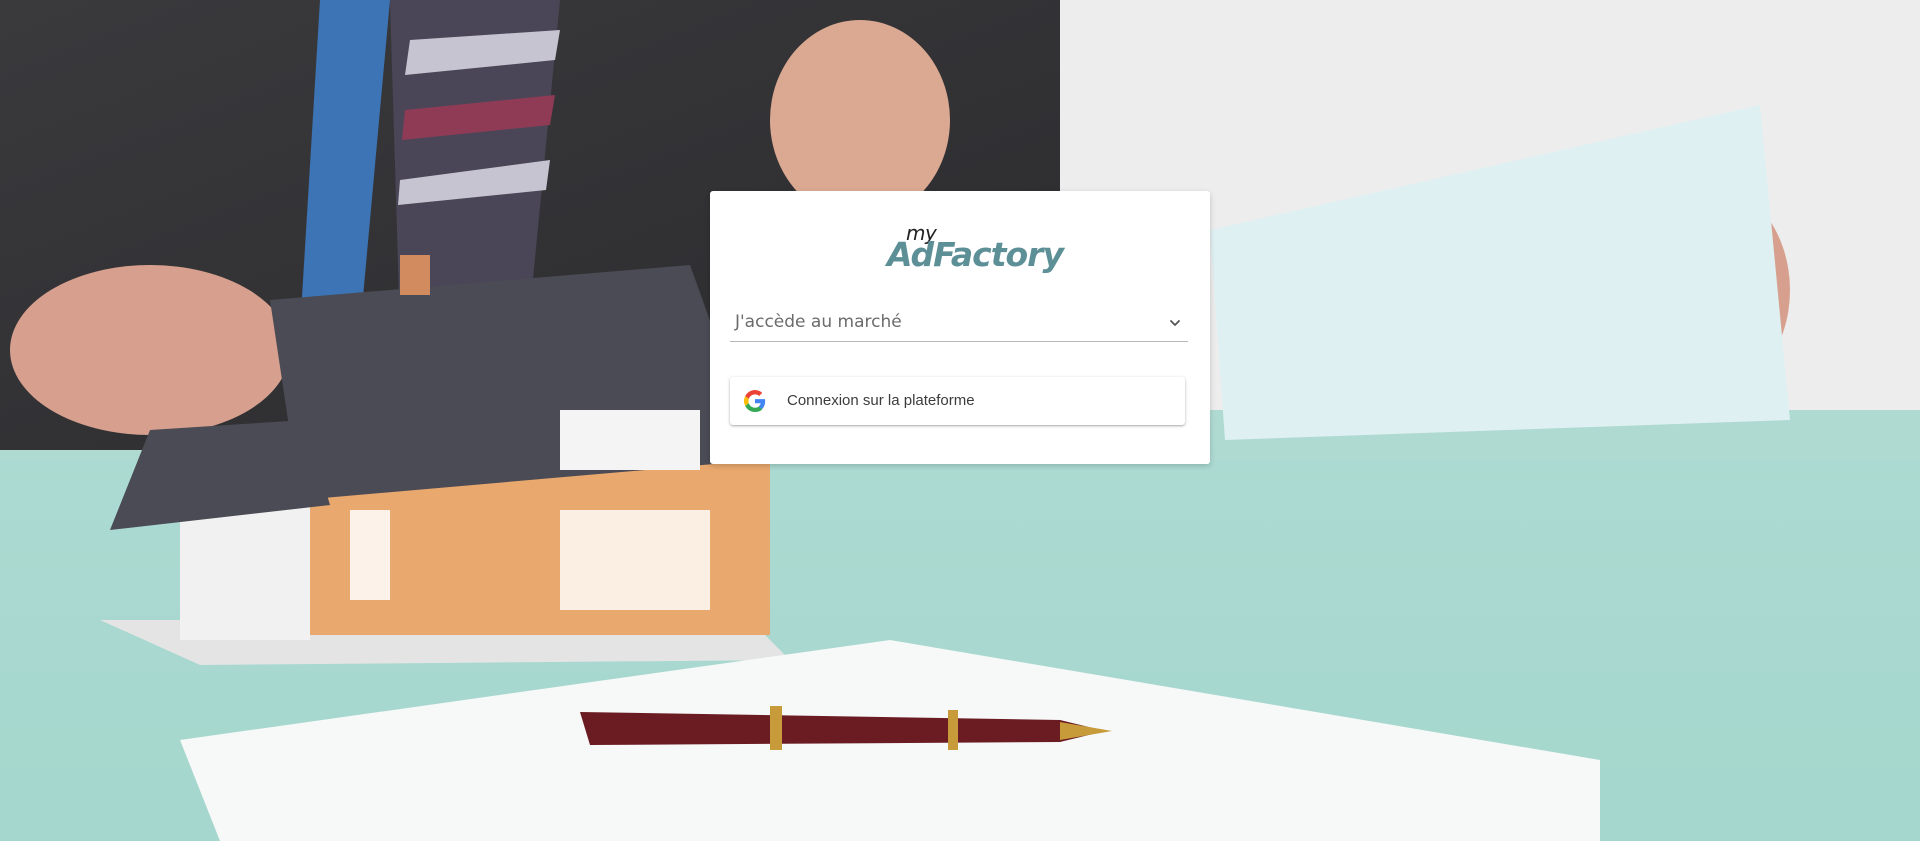  I want to click on market-select-value: J'accède au marché, so click(818, 322).